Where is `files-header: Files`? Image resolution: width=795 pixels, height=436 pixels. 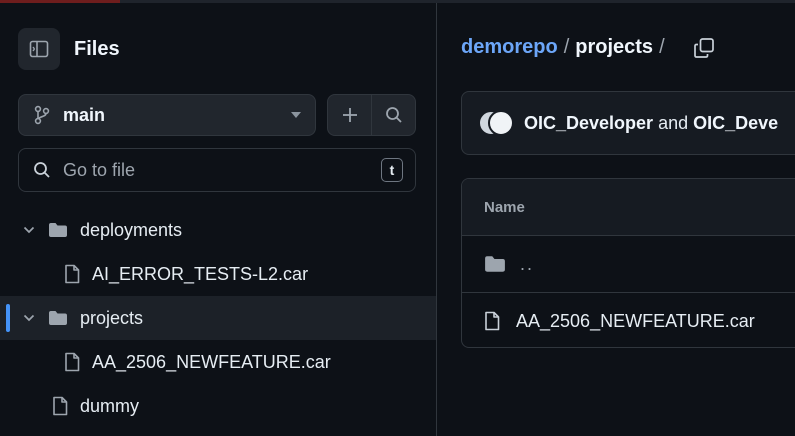 files-header: Files is located at coordinates (69, 49).